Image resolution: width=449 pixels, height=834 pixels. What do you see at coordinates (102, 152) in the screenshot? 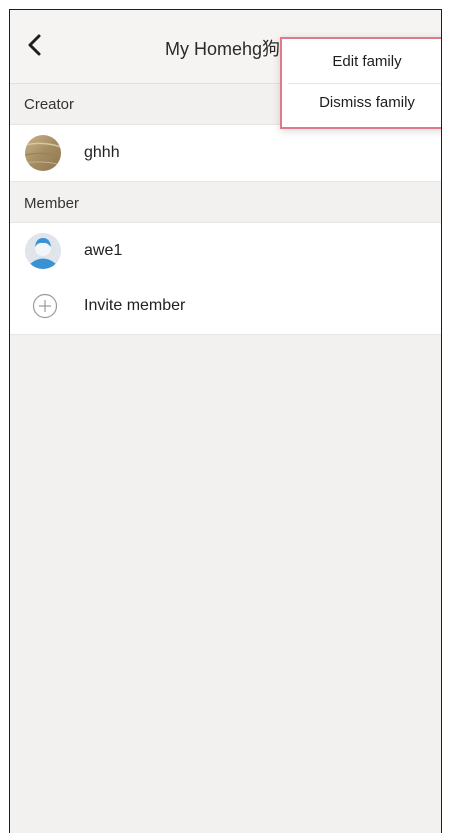
I see `creator-name: ghhh` at bounding box center [102, 152].